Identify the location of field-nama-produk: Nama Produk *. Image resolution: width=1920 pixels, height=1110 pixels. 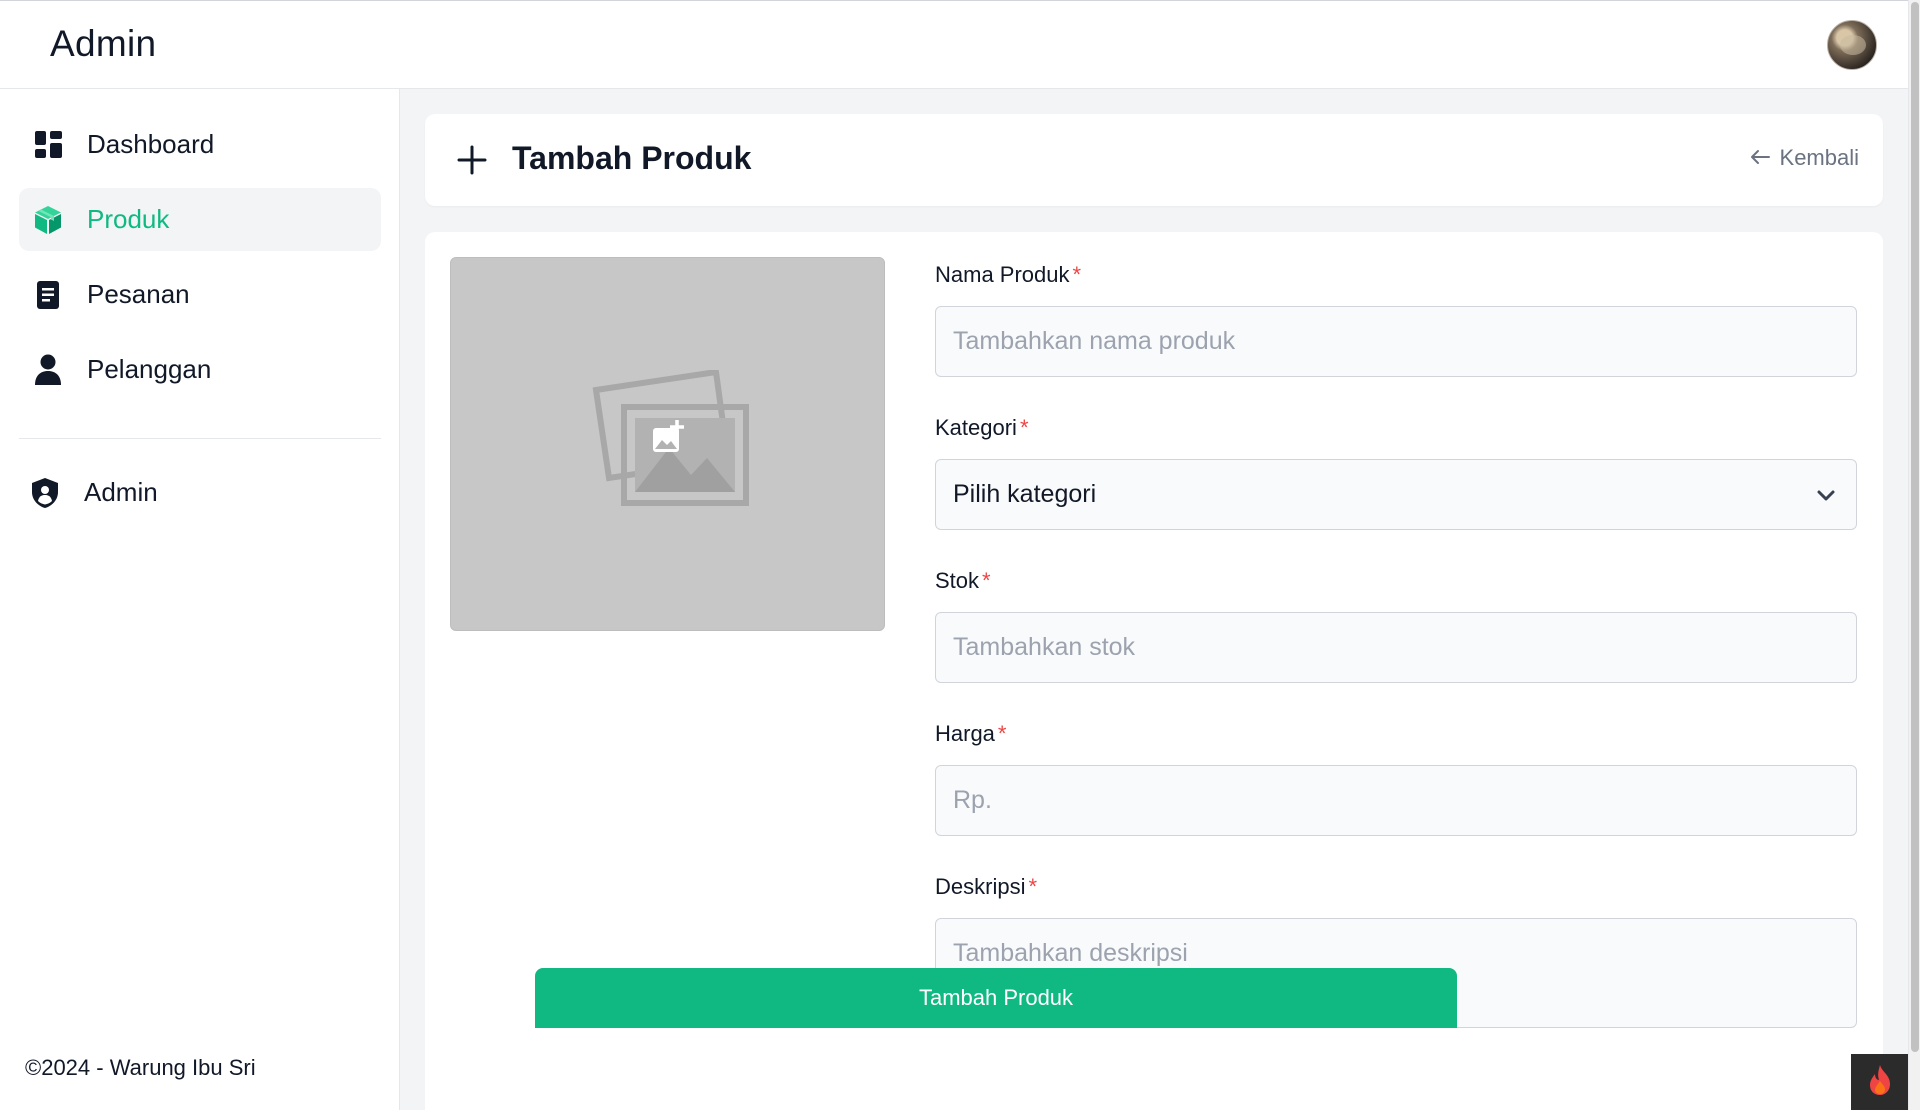
(1396, 320).